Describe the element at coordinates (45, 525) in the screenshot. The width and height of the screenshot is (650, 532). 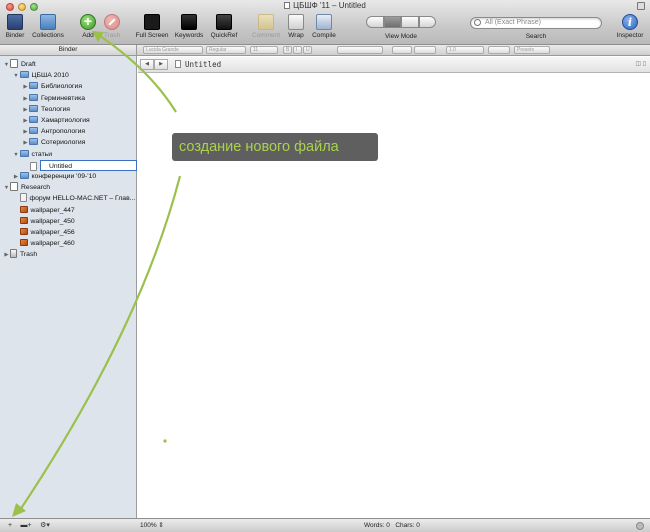
I see `gear-icon: ⚙▾` at that location.